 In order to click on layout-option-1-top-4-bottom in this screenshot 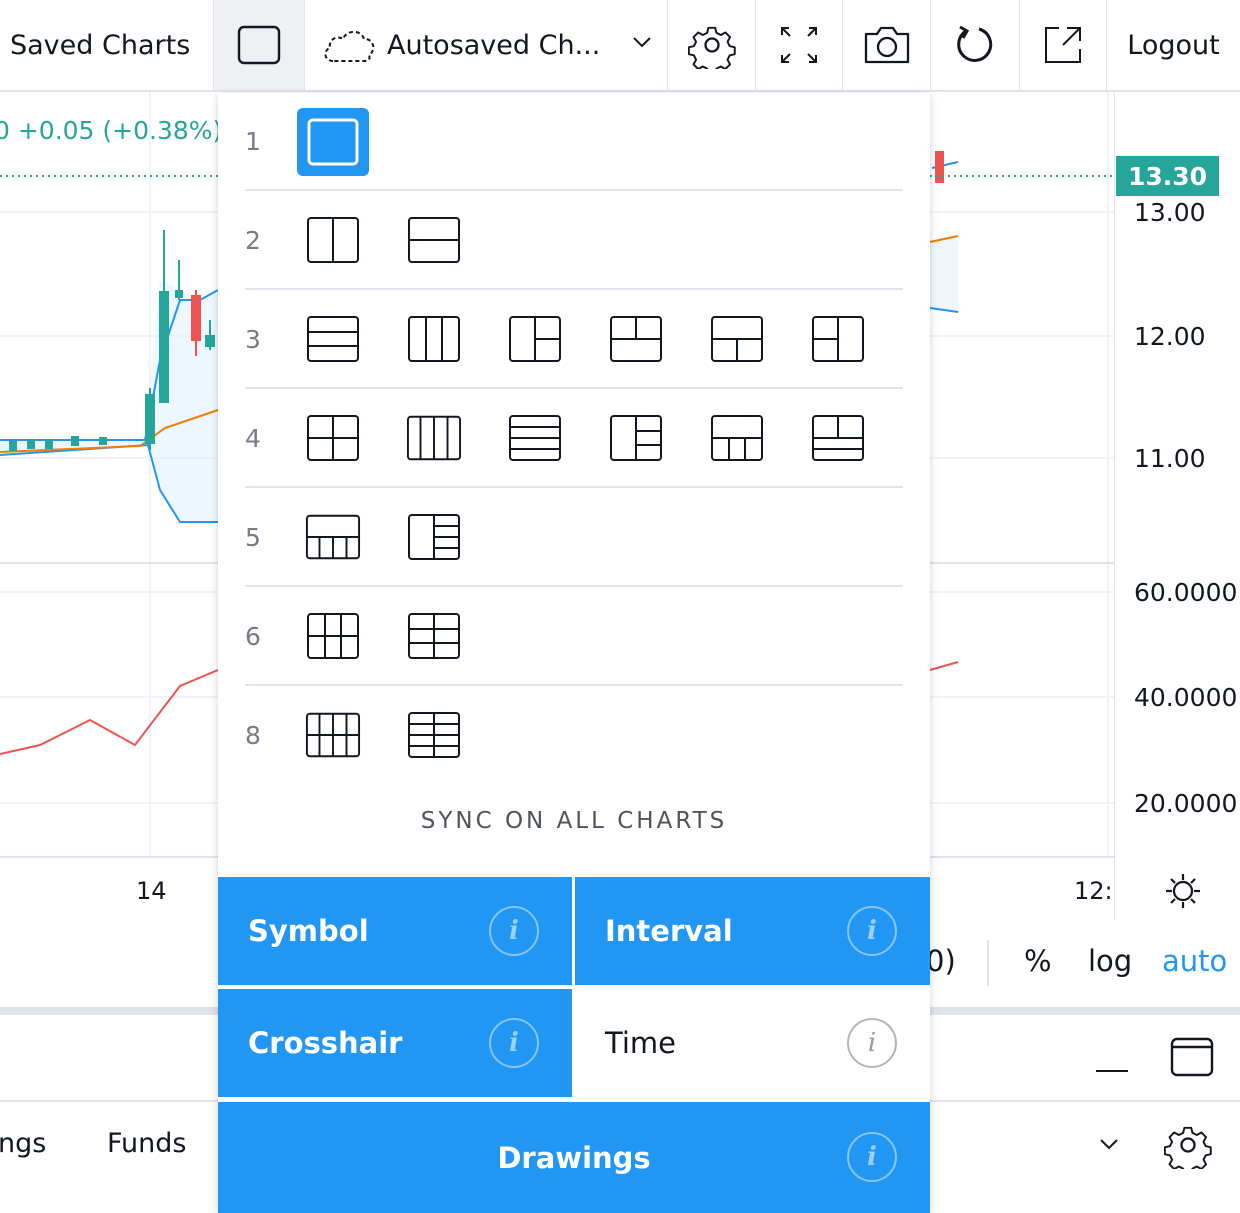, I will do `click(333, 537)`.